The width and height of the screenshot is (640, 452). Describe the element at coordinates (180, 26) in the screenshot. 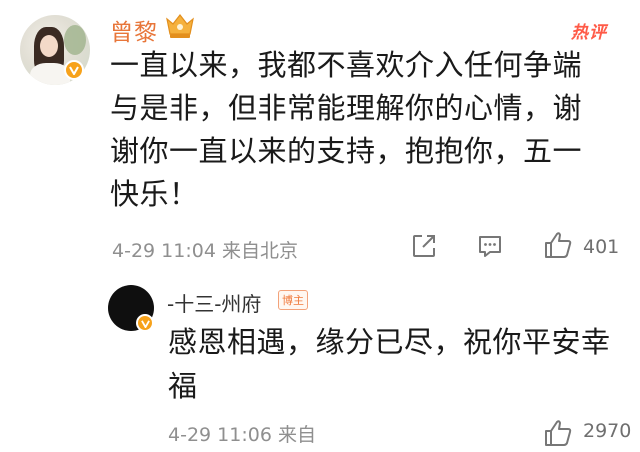

I see `vip-badge-icon` at that location.